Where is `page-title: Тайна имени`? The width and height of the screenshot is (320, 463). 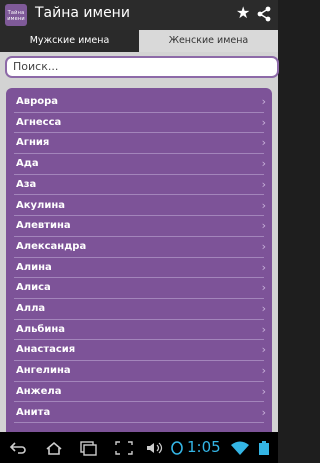
page-title: Тайна имени is located at coordinates (82, 13).